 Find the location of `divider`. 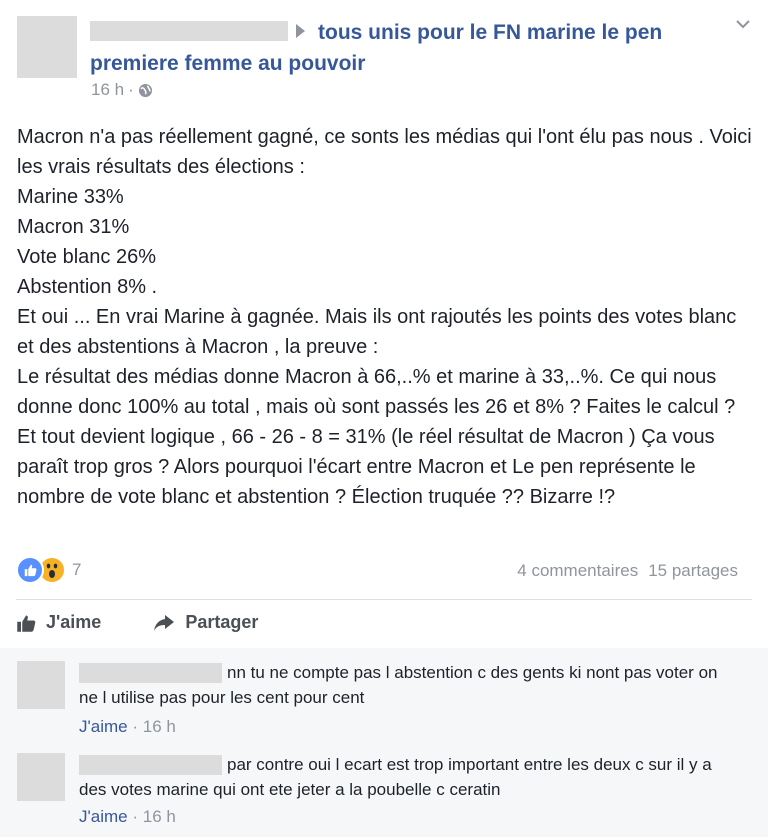

divider is located at coordinates (384, 599).